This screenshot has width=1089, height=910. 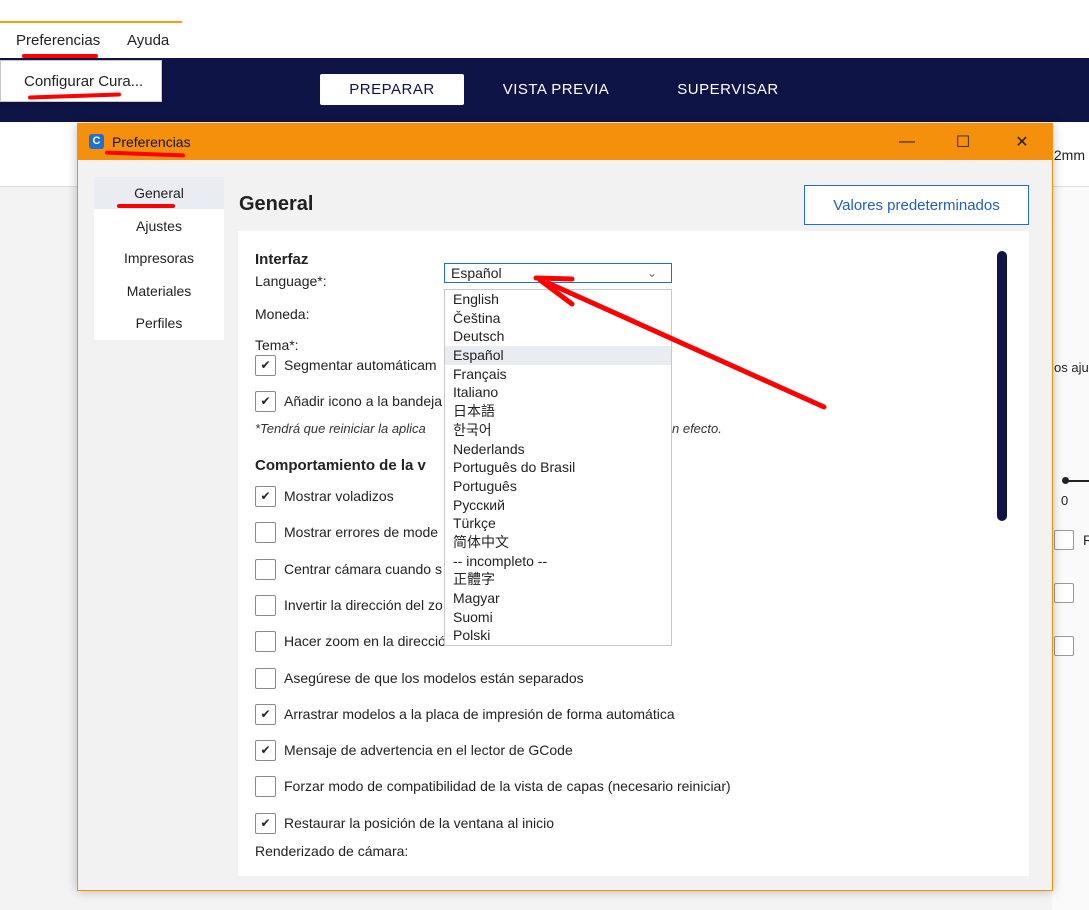 What do you see at coordinates (58, 40) in the screenshot?
I see `menu-preferencias: Preferencias` at bounding box center [58, 40].